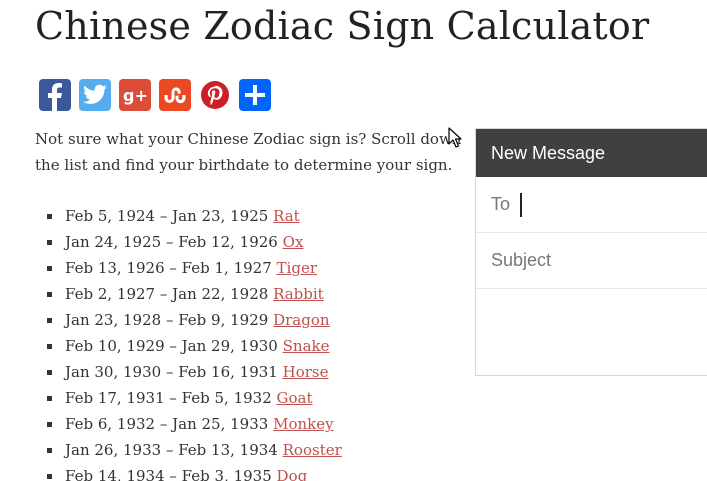  I want to click on zodiac-date-range: Feb 14, 1934 – Feb 3, 1935, so click(168, 474).